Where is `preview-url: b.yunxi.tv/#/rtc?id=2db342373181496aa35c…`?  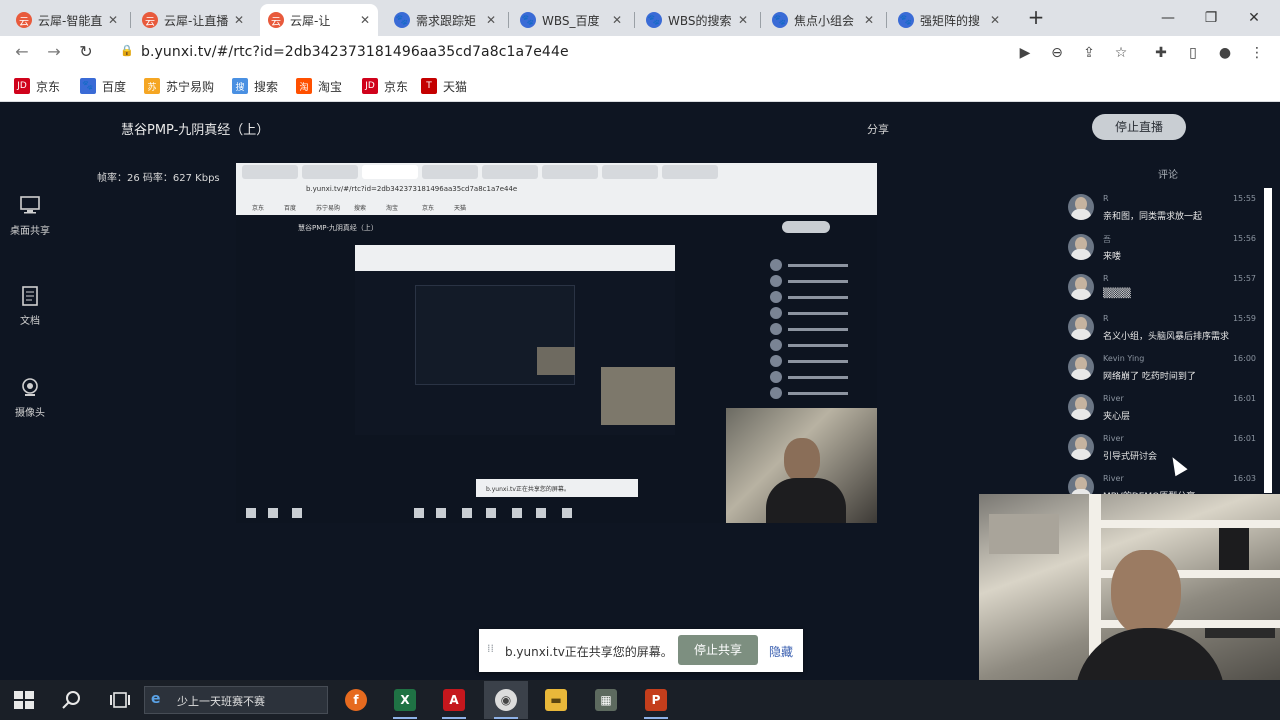
preview-url: b.yunxi.tv/#/rtc?id=2db342373181496aa35c… is located at coordinates (412, 189).